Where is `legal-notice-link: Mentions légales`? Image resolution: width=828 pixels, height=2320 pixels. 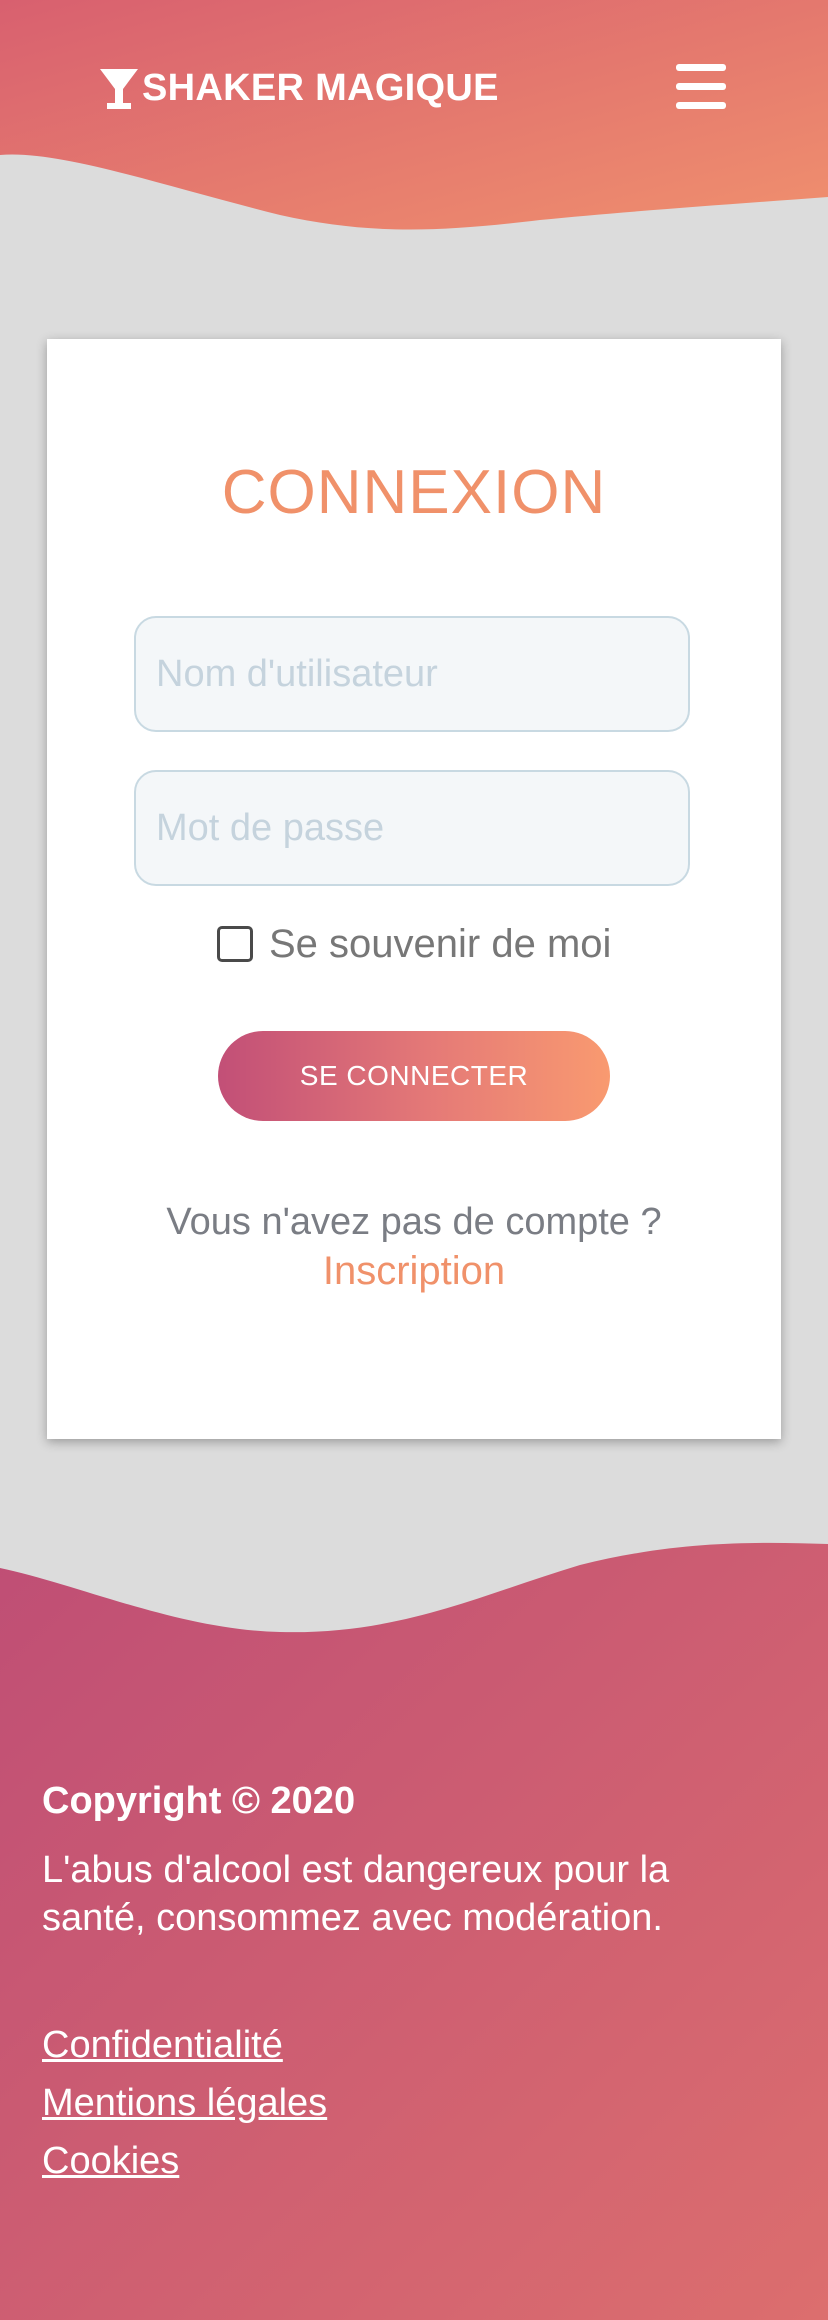 legal-notice-link: Mentions légales is located at coordinates (184, 2103).